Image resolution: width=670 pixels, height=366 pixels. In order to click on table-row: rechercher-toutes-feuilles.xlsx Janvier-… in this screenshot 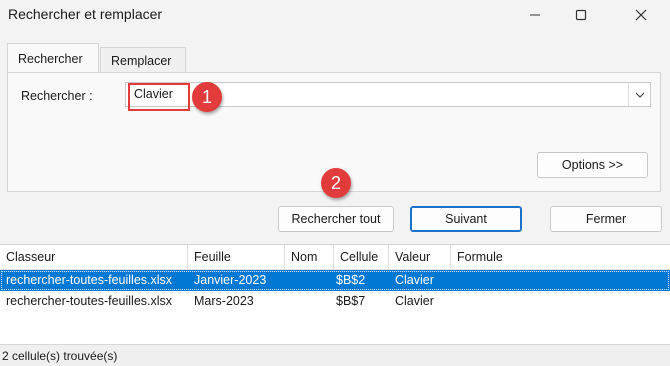, I will do `click(335, 280)`.